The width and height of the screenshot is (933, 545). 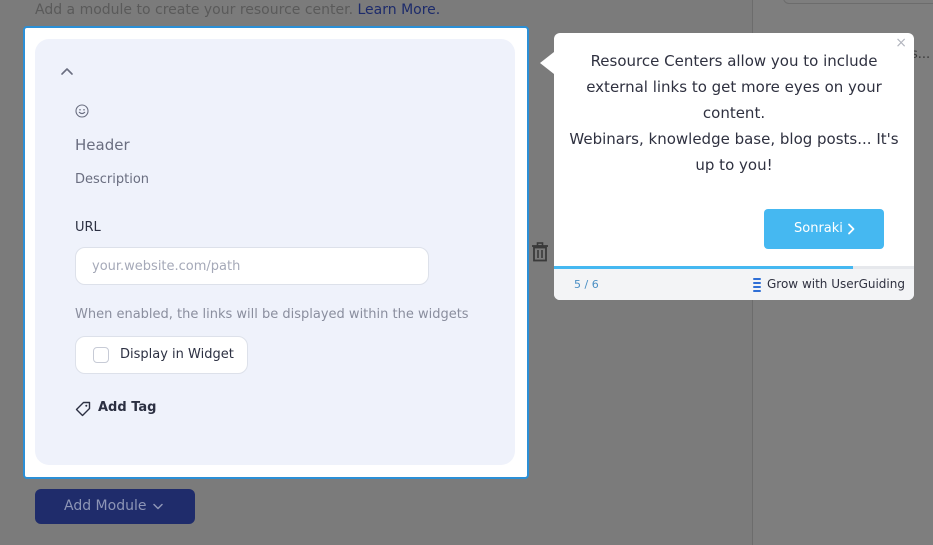 What do you see at coordinates (67, 71) in the screenshot?
I see `chevron-up-icon` at bounding box center [67, 71].